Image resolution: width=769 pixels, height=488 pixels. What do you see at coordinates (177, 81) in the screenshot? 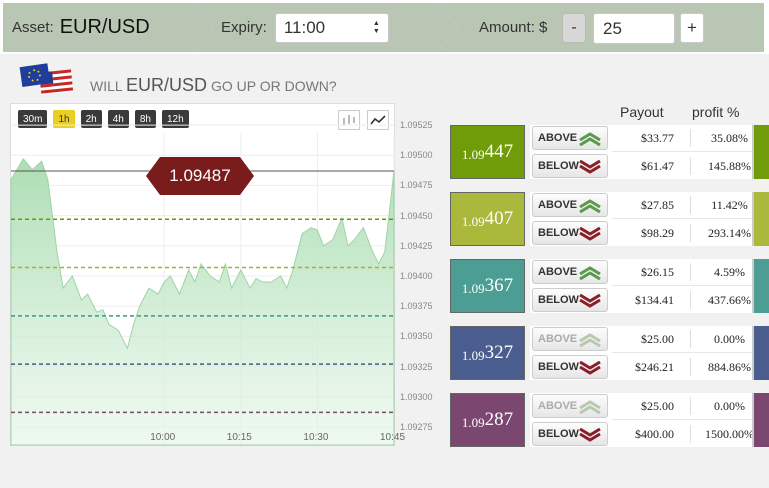
I see `question-line: WILL EUR/USD GO UP OR DOWN?` at bounding box center [177, 81].